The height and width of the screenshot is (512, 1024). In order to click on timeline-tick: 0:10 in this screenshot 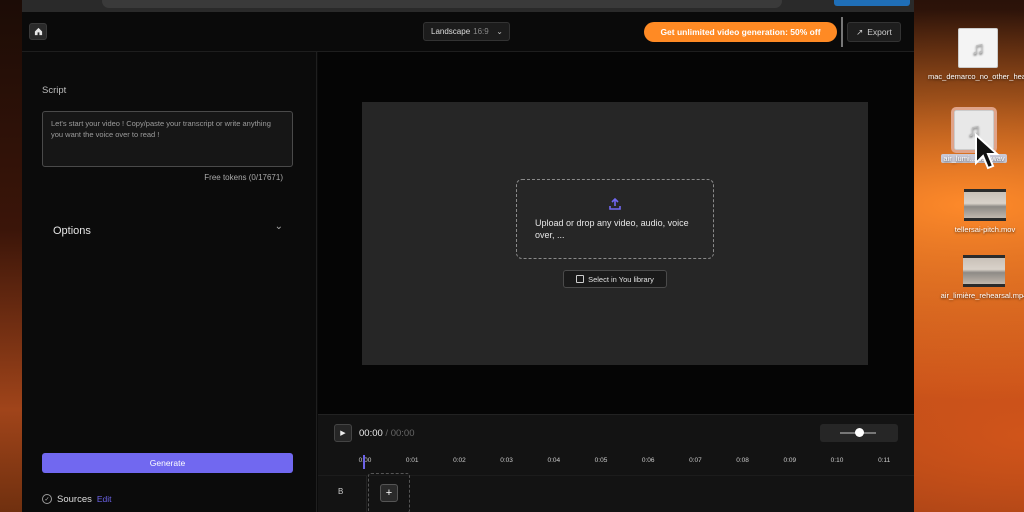, I will do `click(837, 460)`.